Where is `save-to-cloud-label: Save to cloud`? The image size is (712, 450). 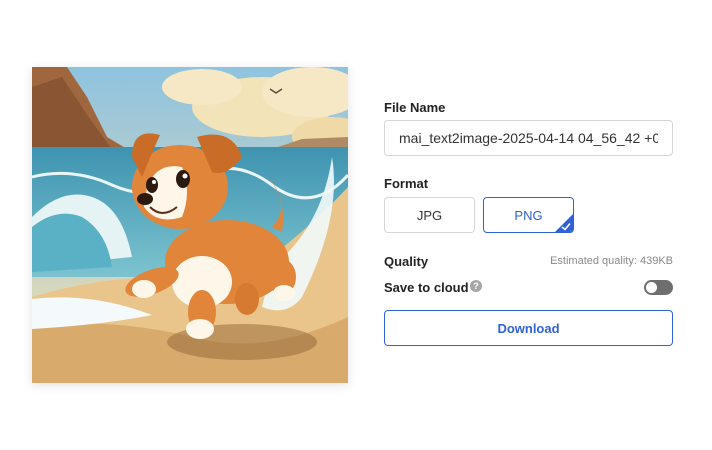
save-to-cloud-label: Save to cloud is located at coordinates (426, 287).